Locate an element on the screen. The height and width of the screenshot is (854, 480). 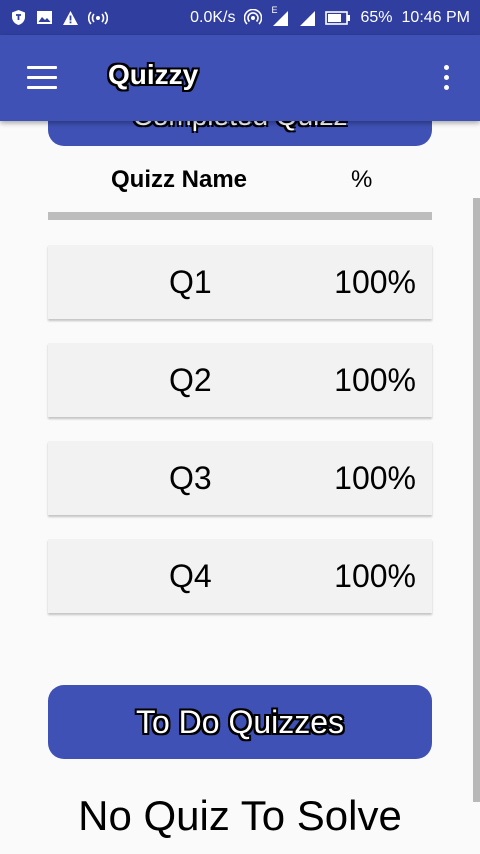
todo-quizzes-label: To Do Quizzes is located at coordinates (240, 721).